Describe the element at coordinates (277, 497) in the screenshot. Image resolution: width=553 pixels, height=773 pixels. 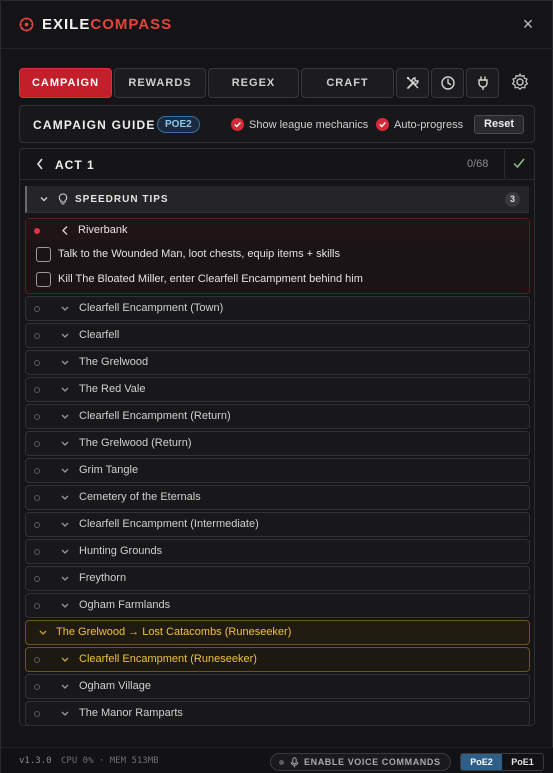
I see `zone-row: Cemetery of the Eternals` at that location.